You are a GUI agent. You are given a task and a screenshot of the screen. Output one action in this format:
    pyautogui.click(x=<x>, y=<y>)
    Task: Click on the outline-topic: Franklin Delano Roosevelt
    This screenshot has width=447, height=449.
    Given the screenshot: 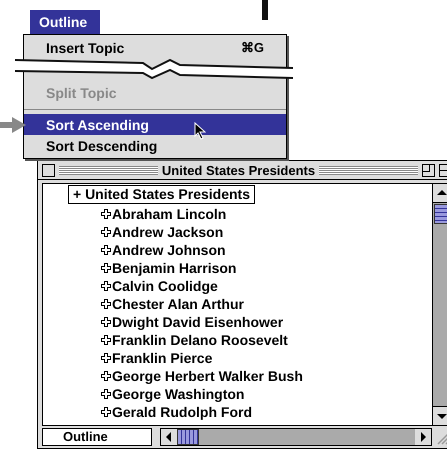 What is the action you would take?
    pyautogui.click(x=200, y=340)
    